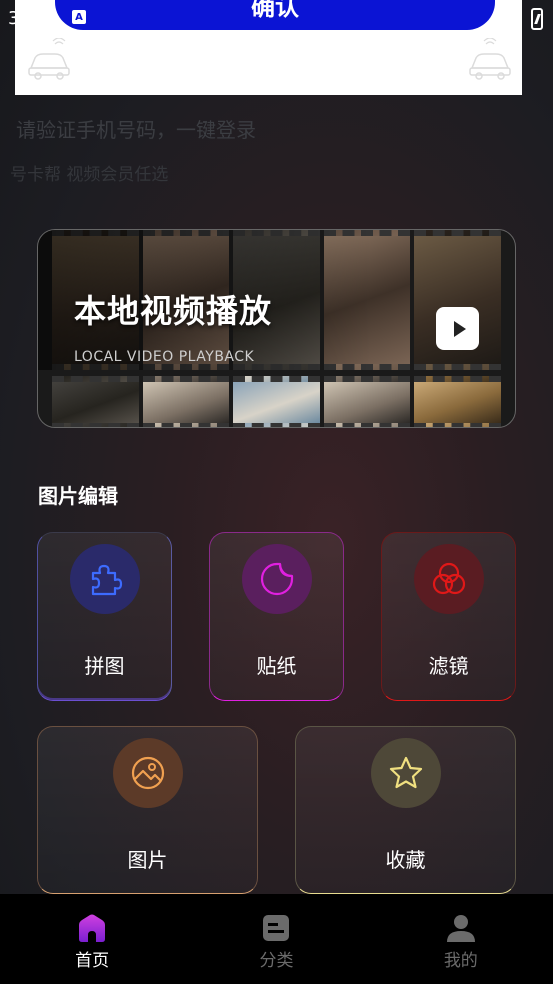  What do you see at coordinates (275, 10) in the screenshot?
I see `confirm-button-label: 确认` at bounding box center [275, 10].